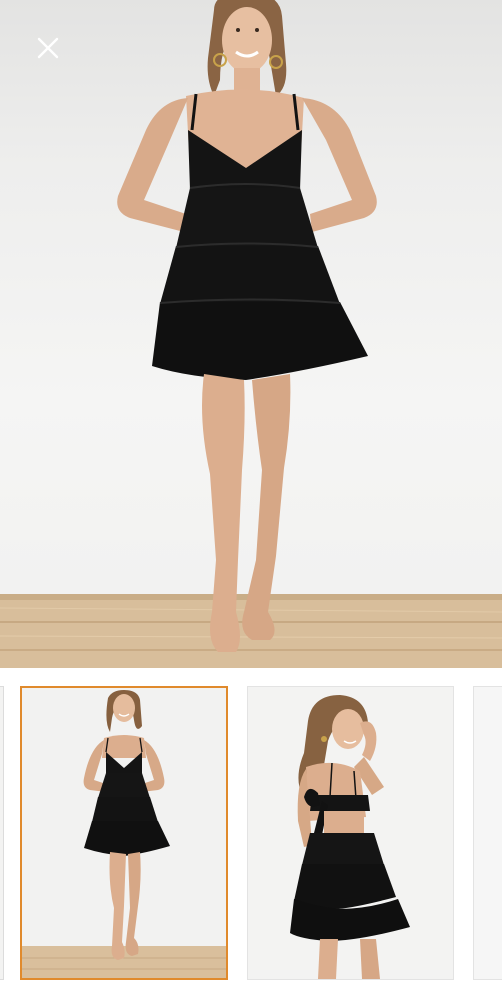 The image size is (502, 1000). I want to click on thumbnail-back, so click(350, 833).